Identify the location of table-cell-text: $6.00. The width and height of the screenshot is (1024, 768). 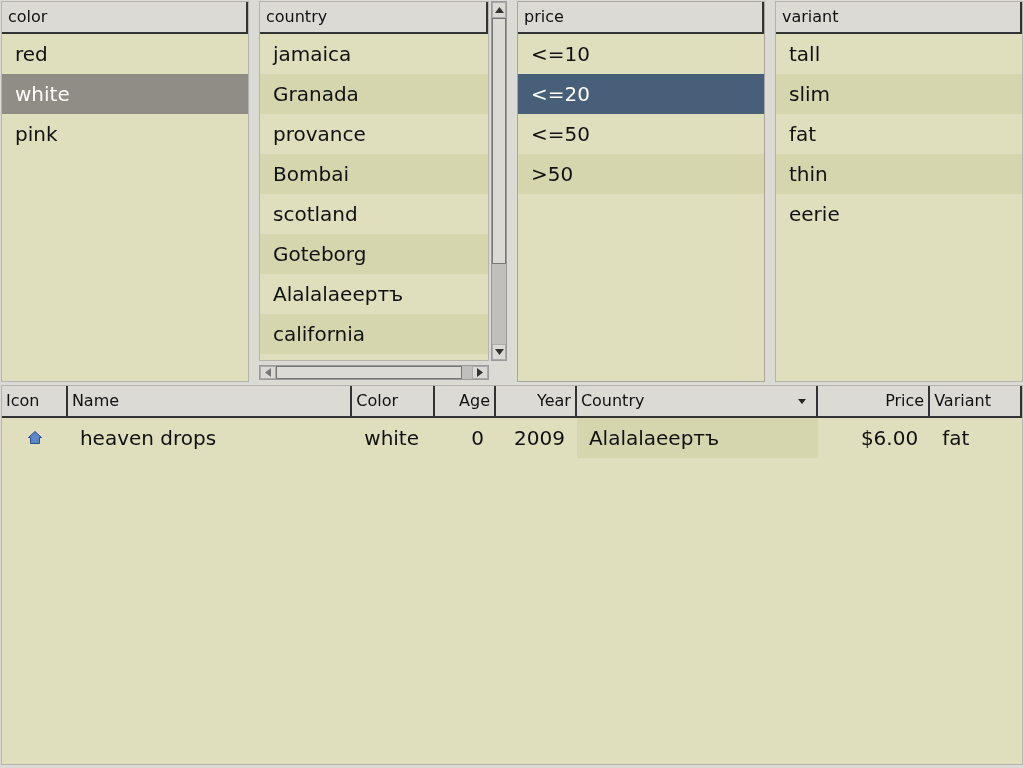
(889, 438).